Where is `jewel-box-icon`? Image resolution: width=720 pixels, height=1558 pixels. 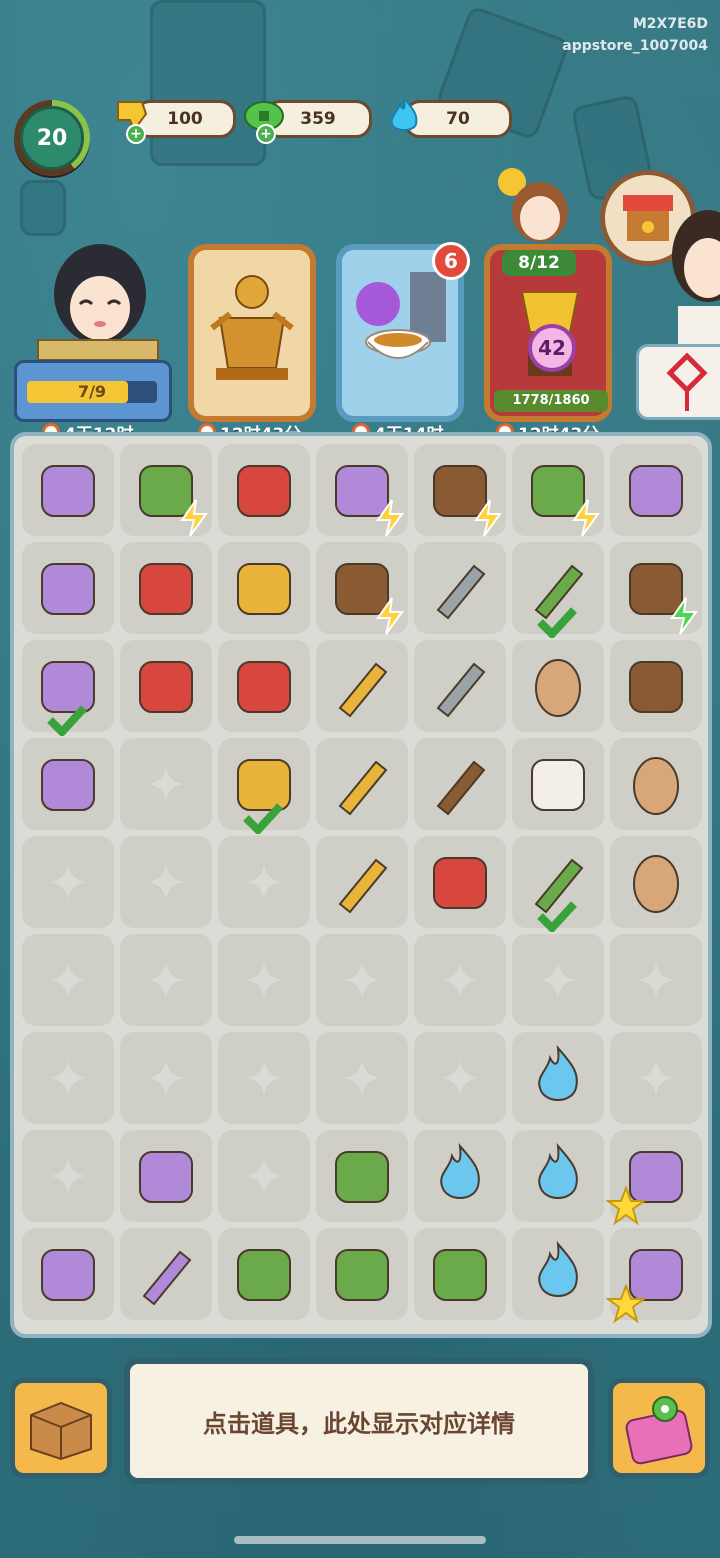 jewel-box-icon is located at coordinates (656, 687).